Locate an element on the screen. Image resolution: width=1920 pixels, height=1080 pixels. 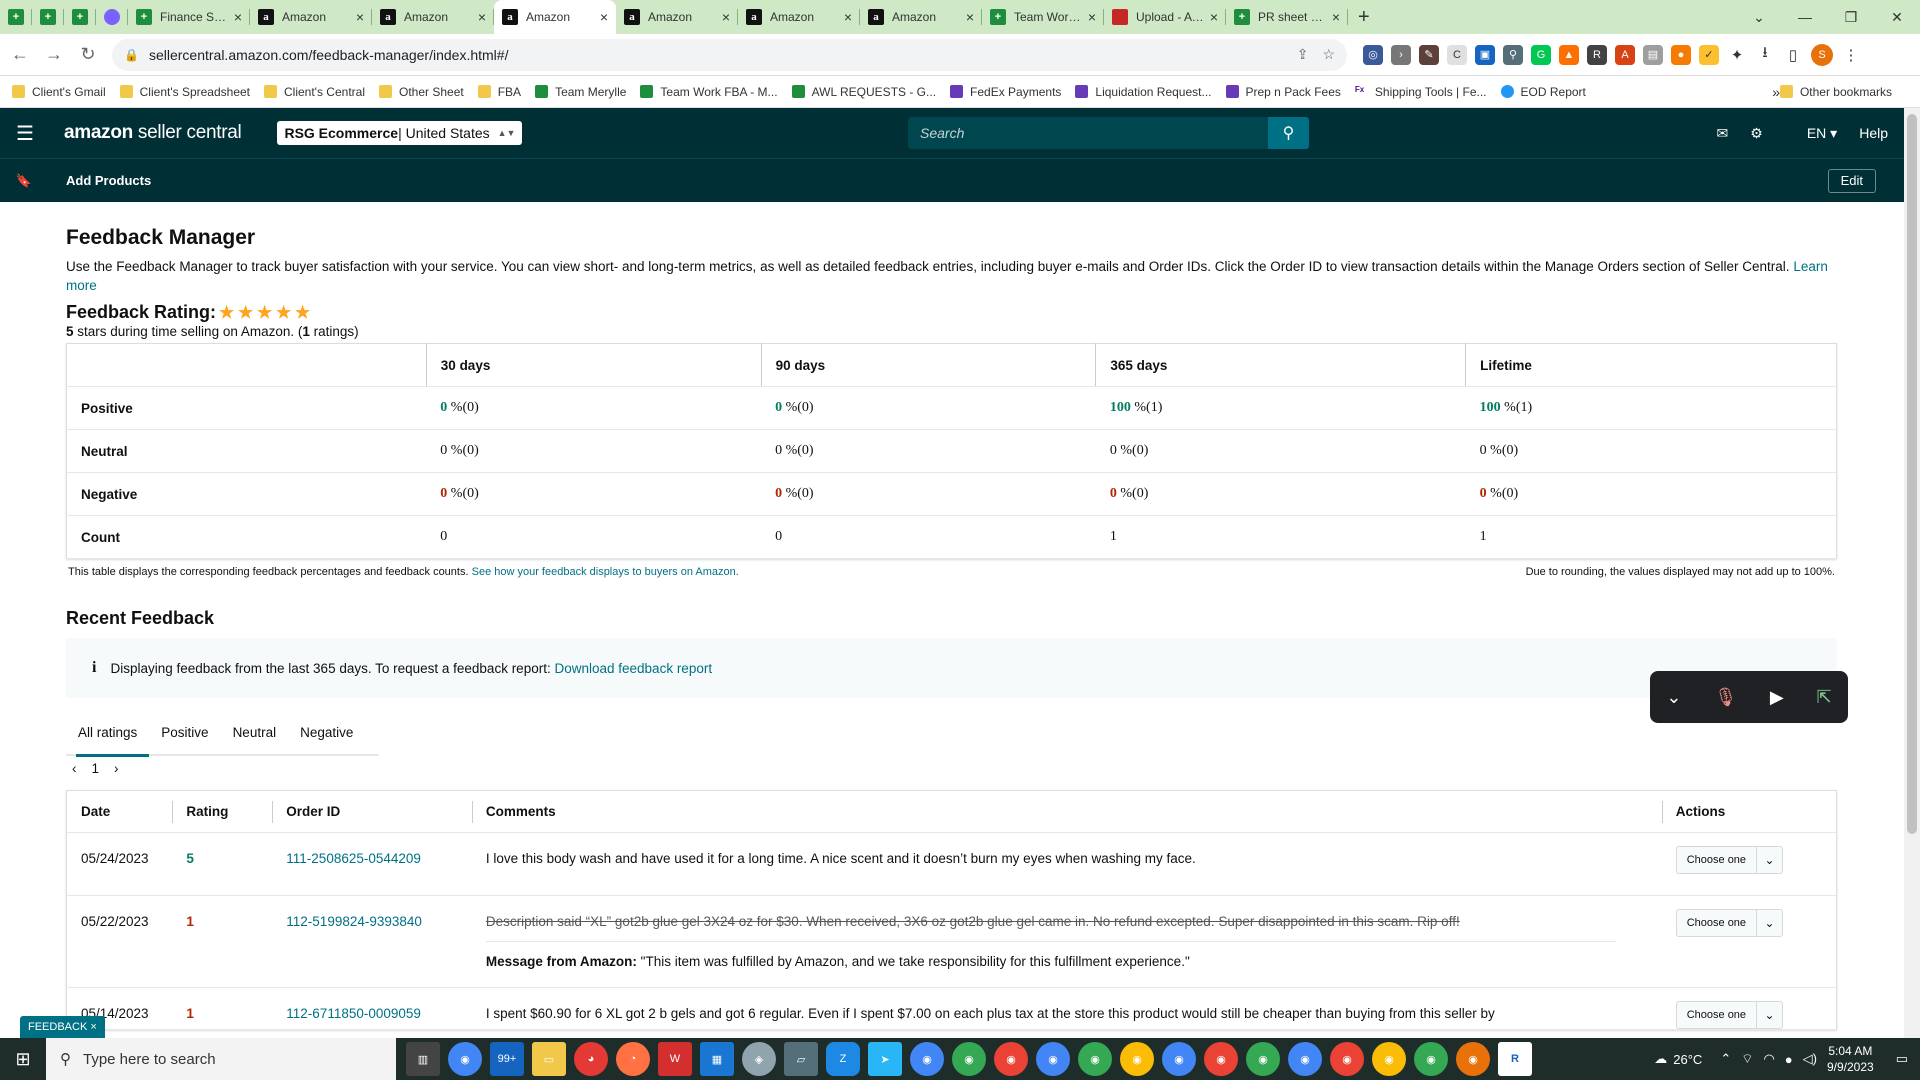
extension-icon: ▲ is located at coordinates (1569, 54).